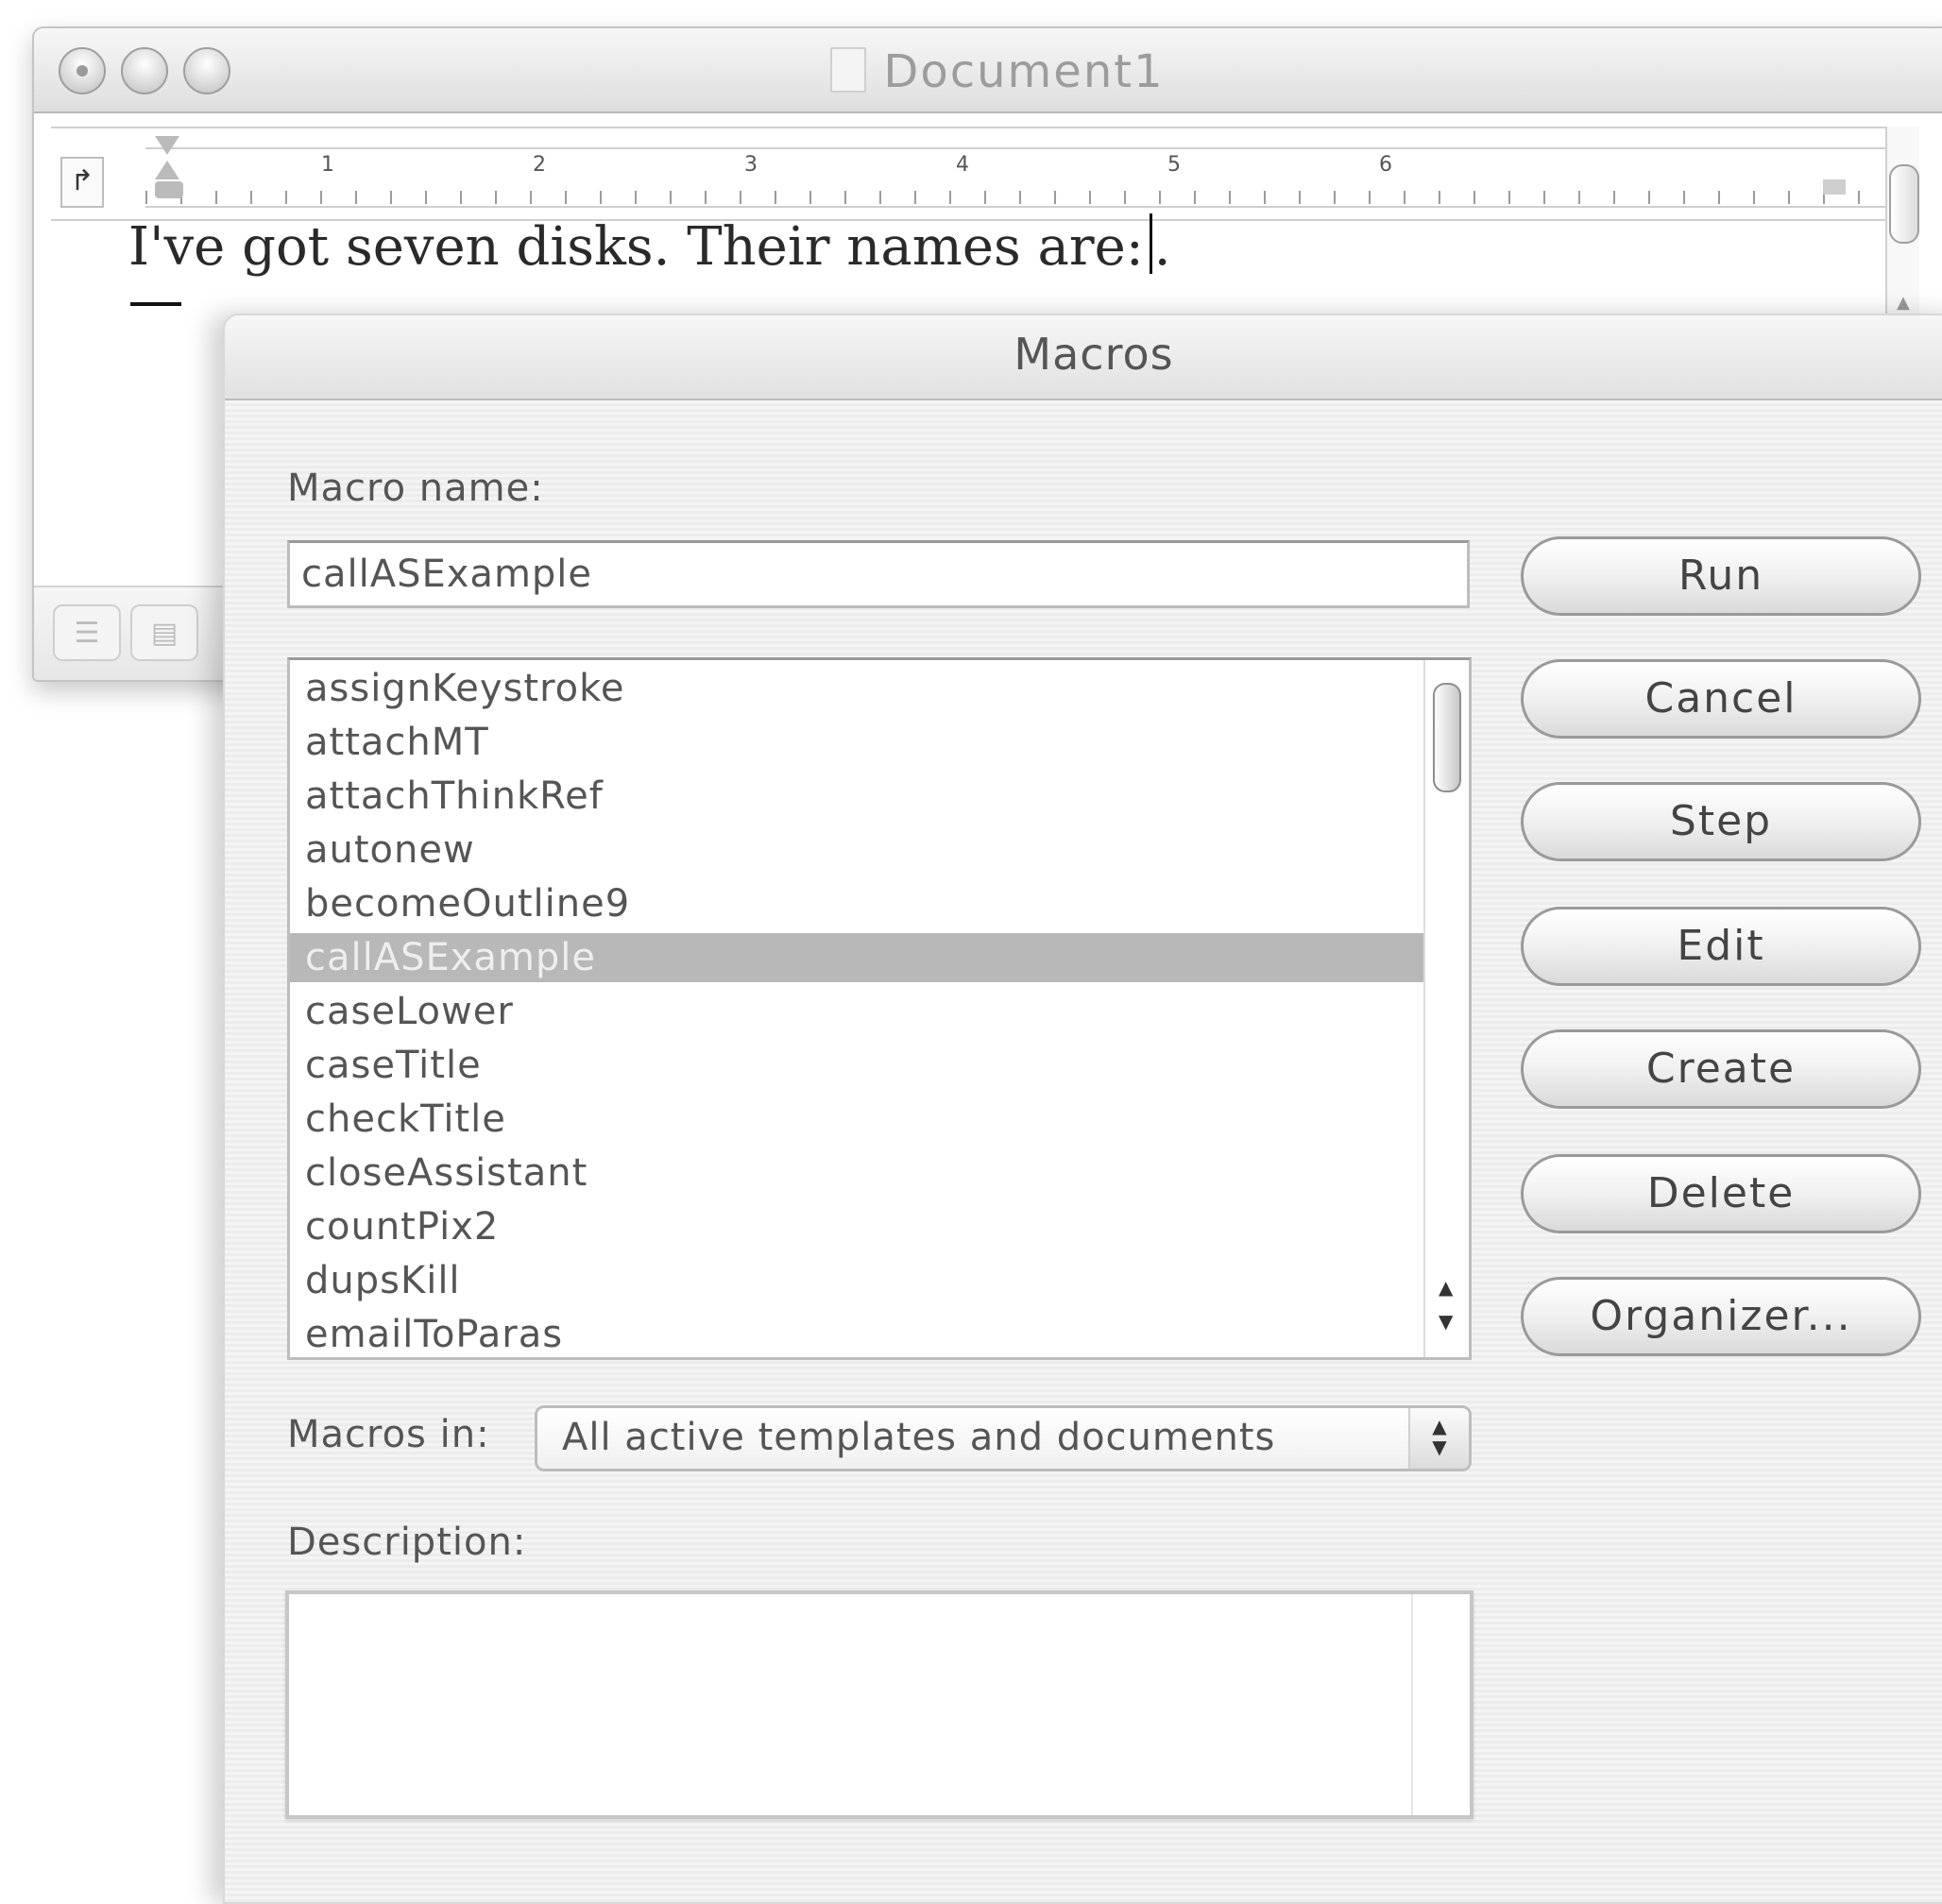 The image size is (1942, 1904). I want to click on ruler-number: 1, so click(327, 165).